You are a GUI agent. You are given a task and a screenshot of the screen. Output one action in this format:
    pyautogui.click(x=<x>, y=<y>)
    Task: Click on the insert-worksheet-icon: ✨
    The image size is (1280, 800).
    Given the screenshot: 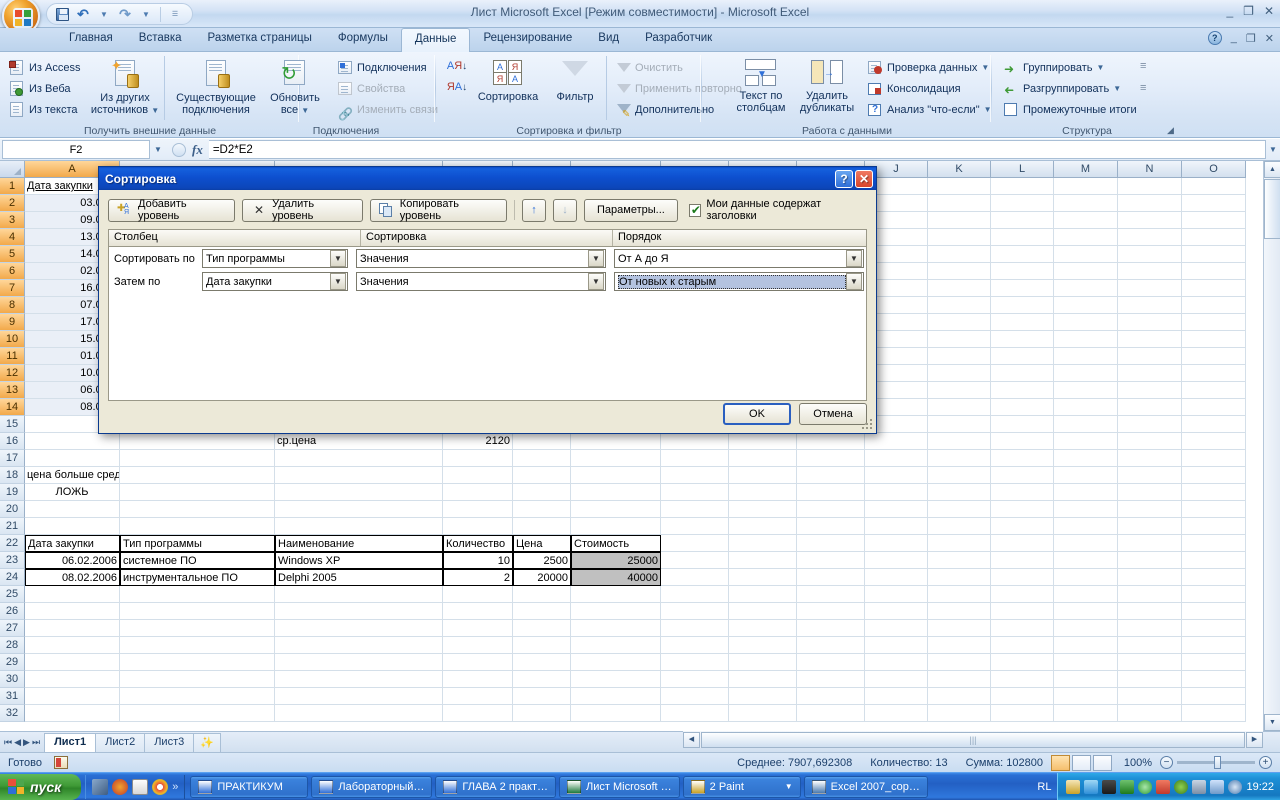 What is the action you would take?
    pyautogui.click(x=207, y=742)
    